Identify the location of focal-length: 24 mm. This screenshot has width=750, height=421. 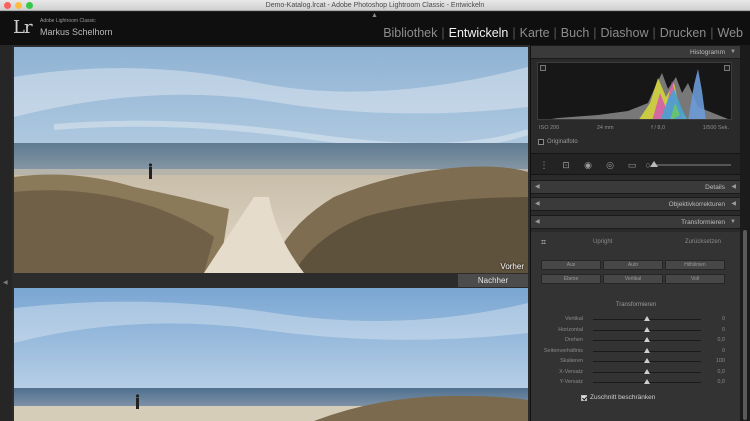
(605, 128).